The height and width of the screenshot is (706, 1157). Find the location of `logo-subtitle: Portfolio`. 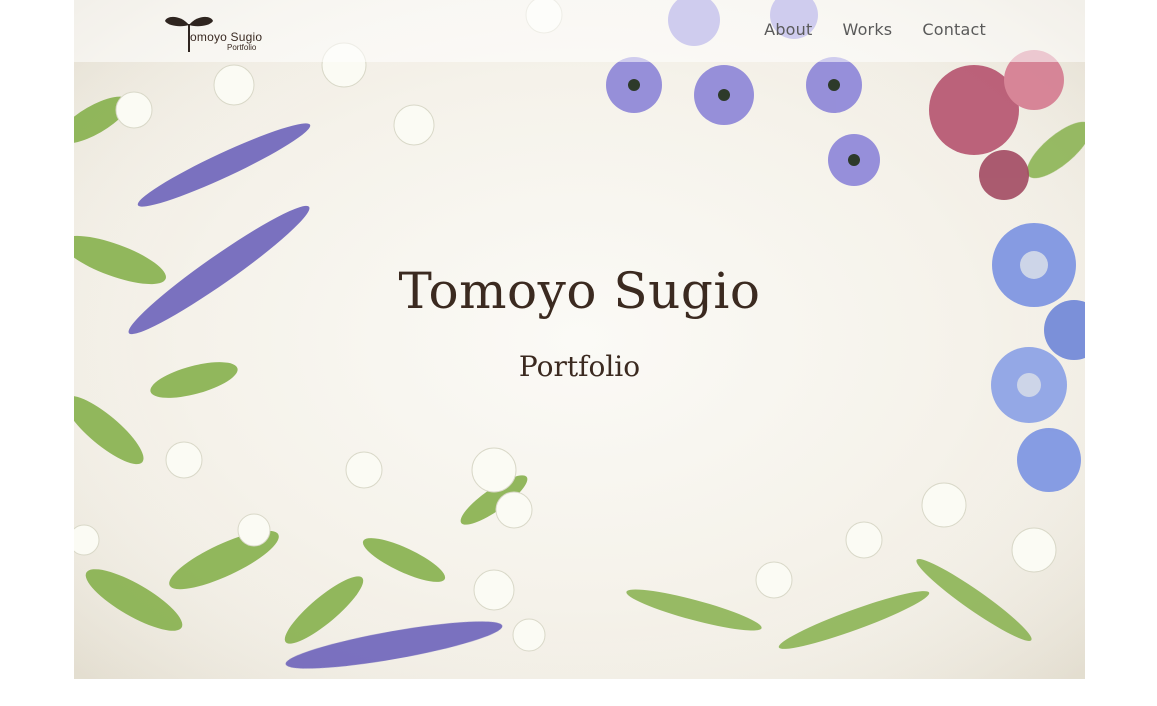

logo-subtitle: Portfolio is located at coordinates (242, 47).